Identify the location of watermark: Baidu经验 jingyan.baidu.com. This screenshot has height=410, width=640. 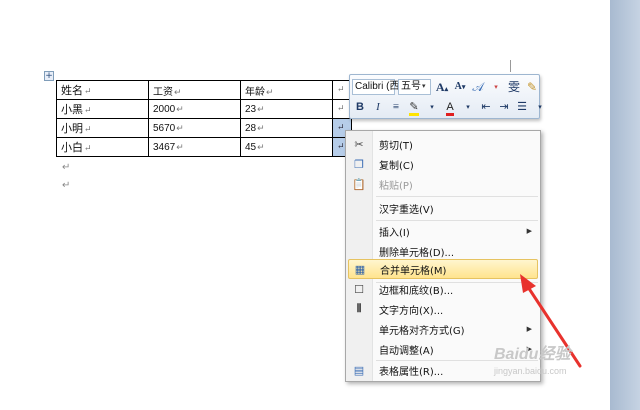
(554, 360).